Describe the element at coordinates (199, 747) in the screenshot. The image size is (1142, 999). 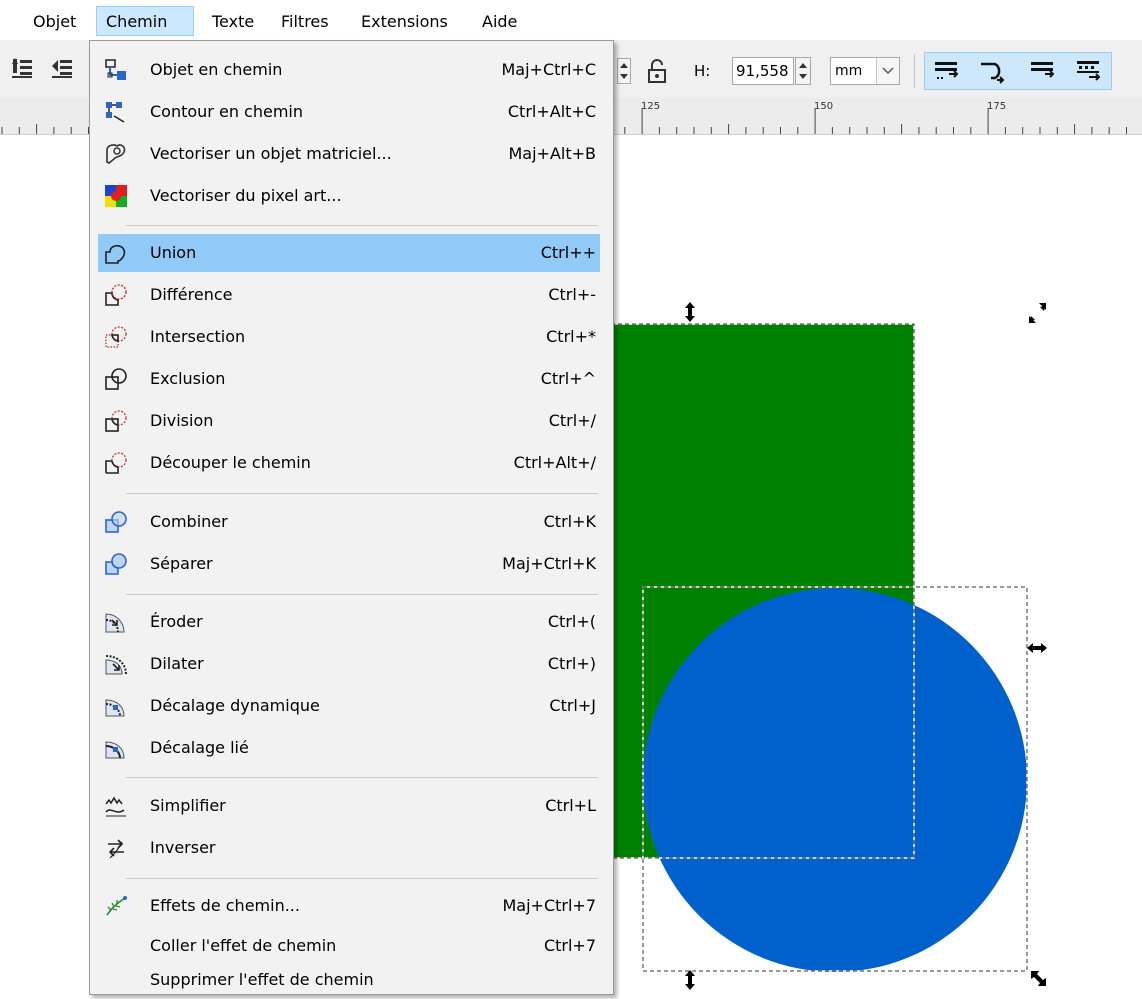
I see `menu-item-label: Décalage lié` at that location.